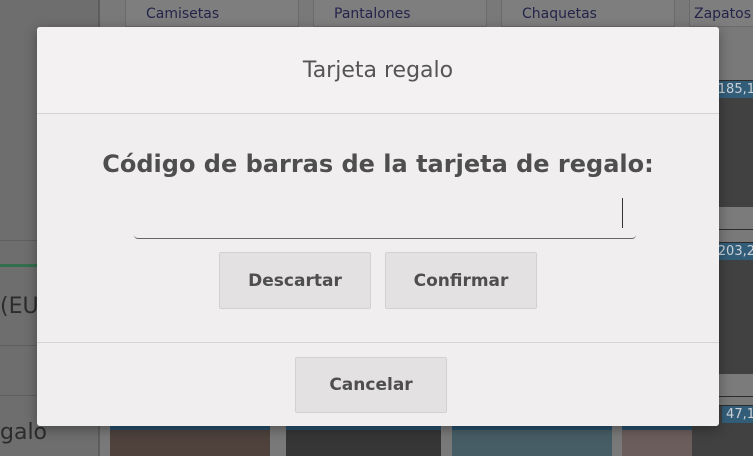  What do you see at coordinates (461, 280) in the screenshot?
I see `confirm-button: Confirmar` at bounding box center [461, 280].